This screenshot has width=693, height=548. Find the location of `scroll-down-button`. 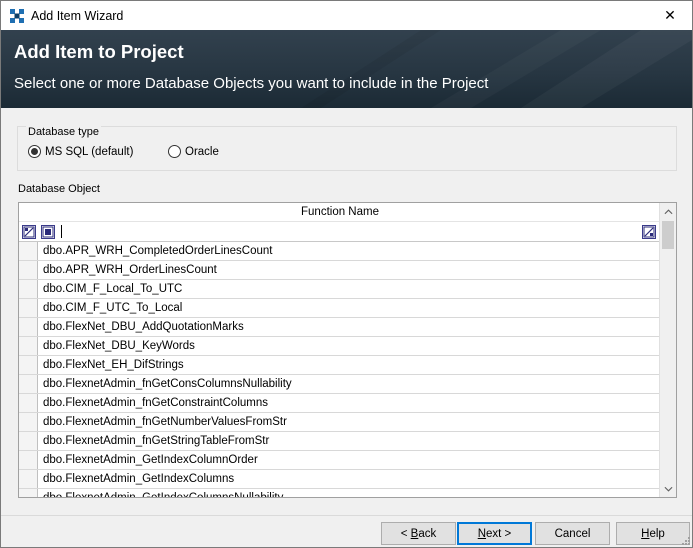

scroll-down-button is located at coordinates (668, 488).